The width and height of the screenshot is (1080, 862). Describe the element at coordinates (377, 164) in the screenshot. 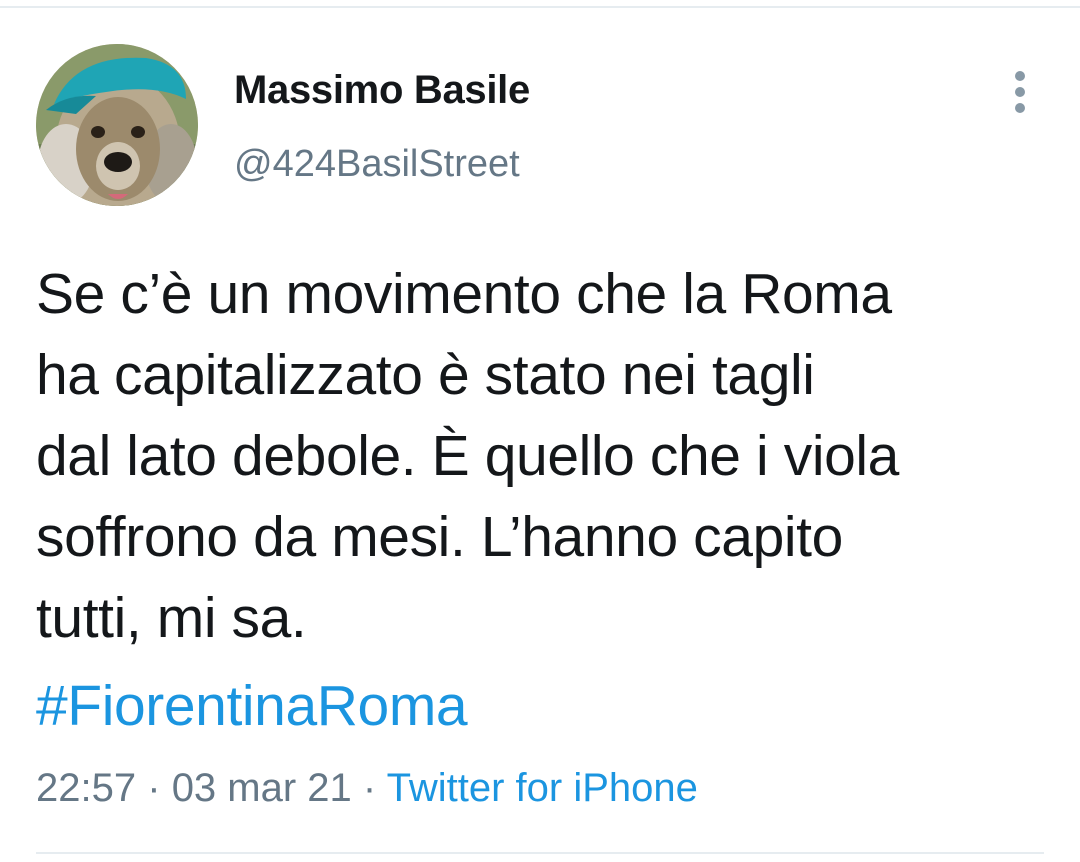

I see `user-handle: @424BasilStreet` at that location.